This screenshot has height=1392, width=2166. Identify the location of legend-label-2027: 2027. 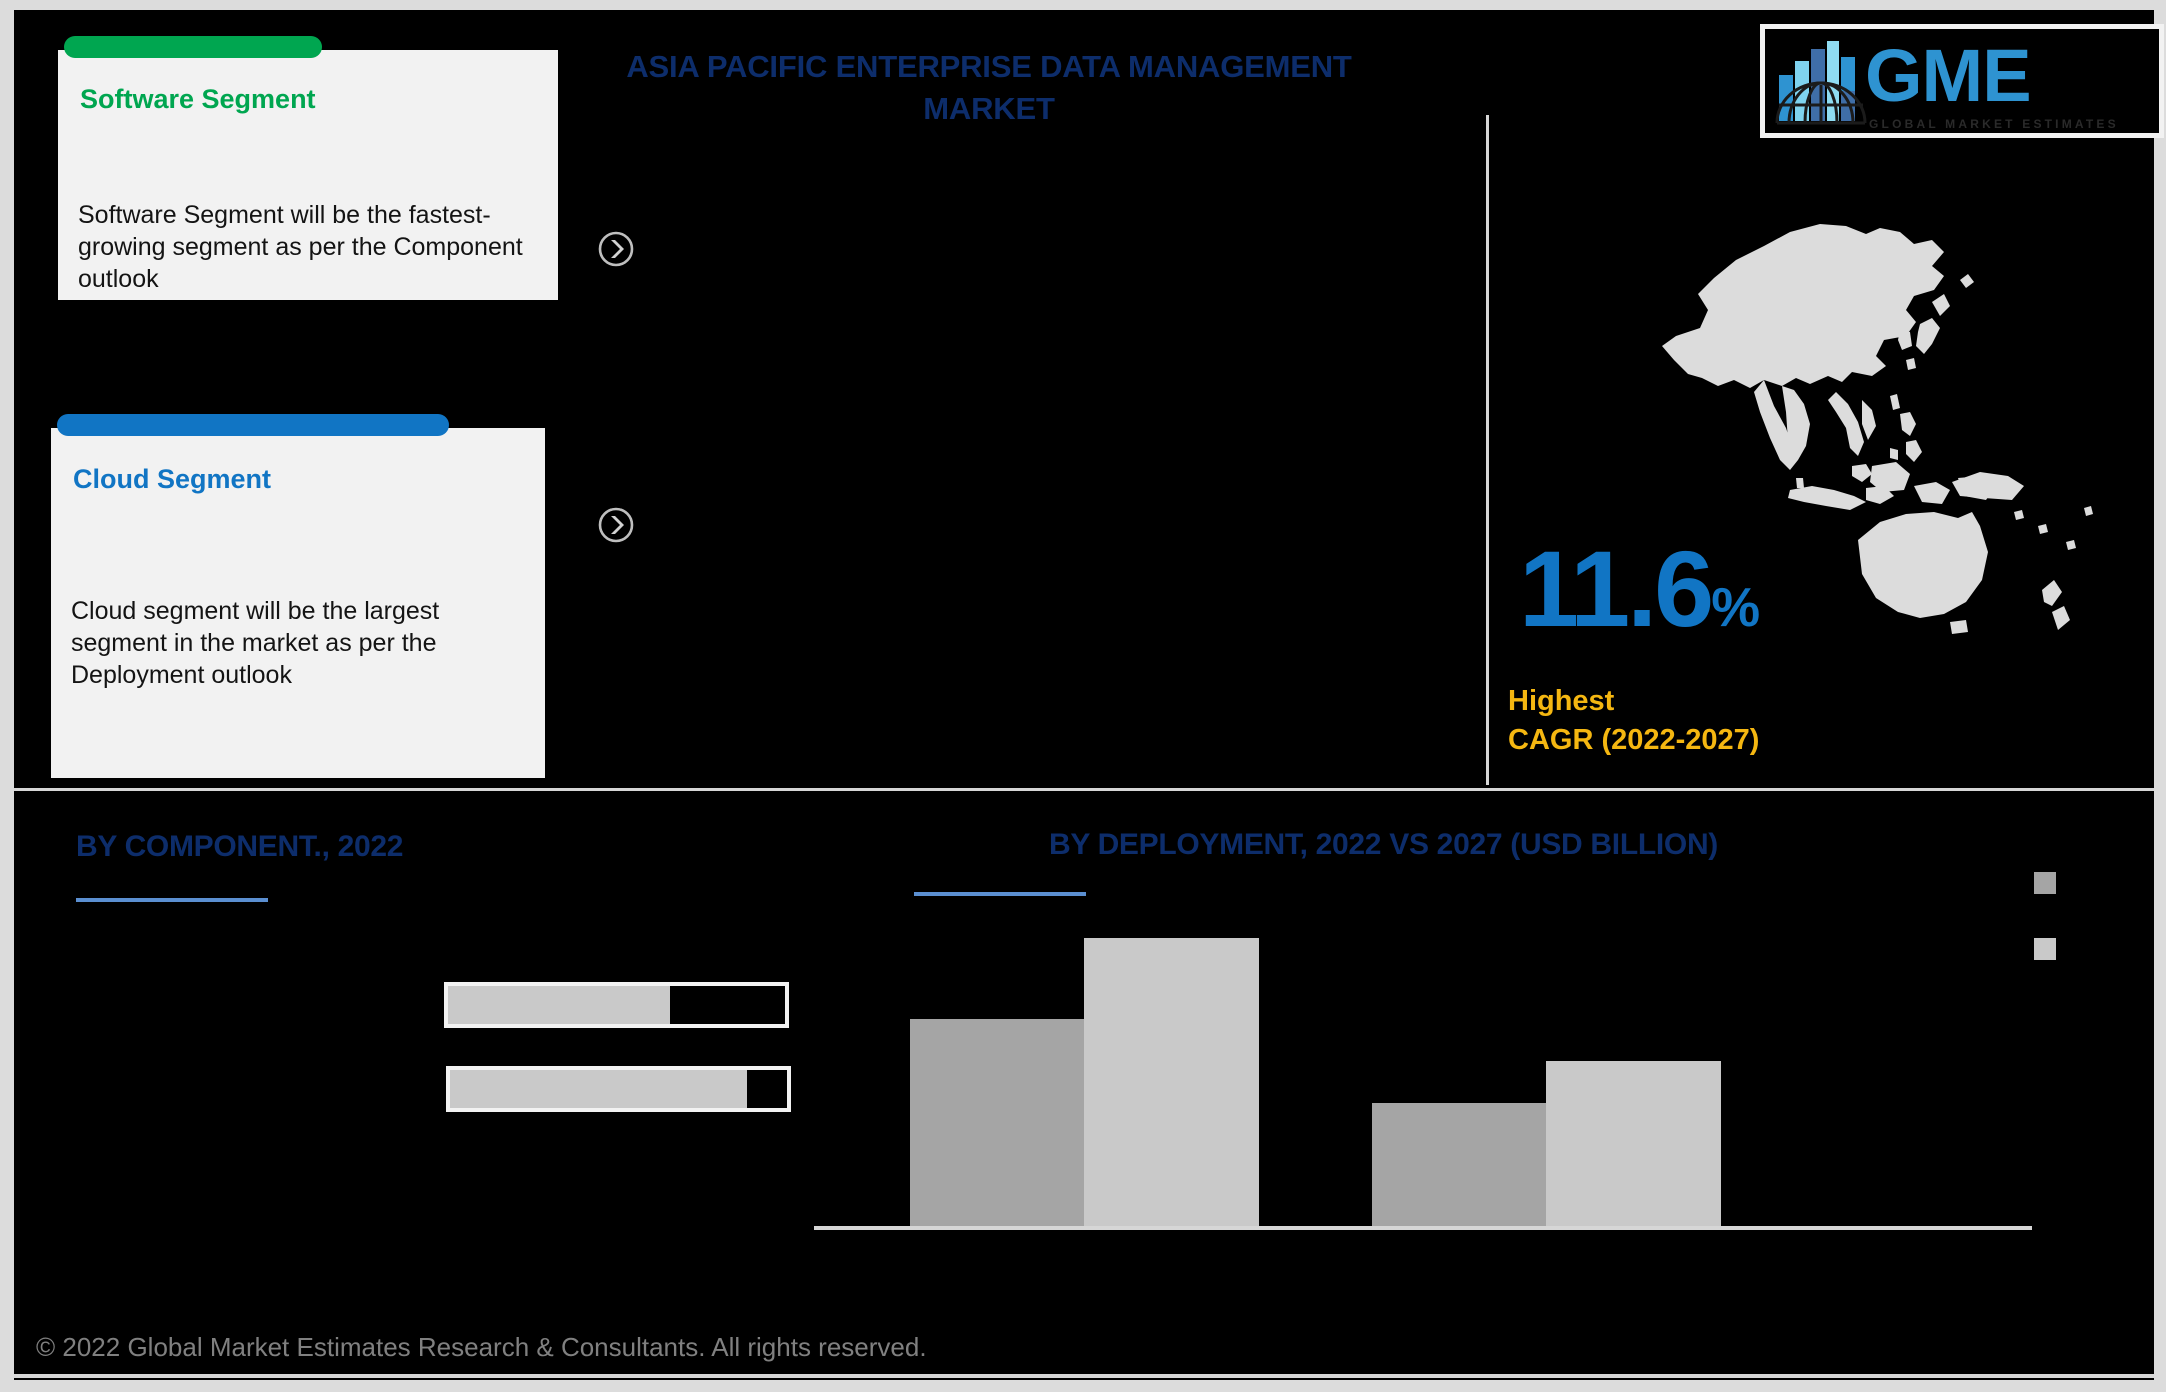
(2088, 950).